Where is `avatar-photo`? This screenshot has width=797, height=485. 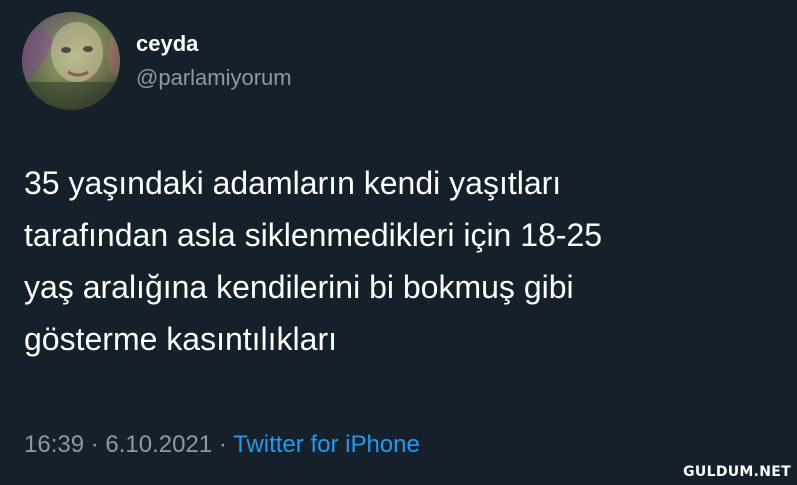 avatar-photo is located at coordinates (71, 61).